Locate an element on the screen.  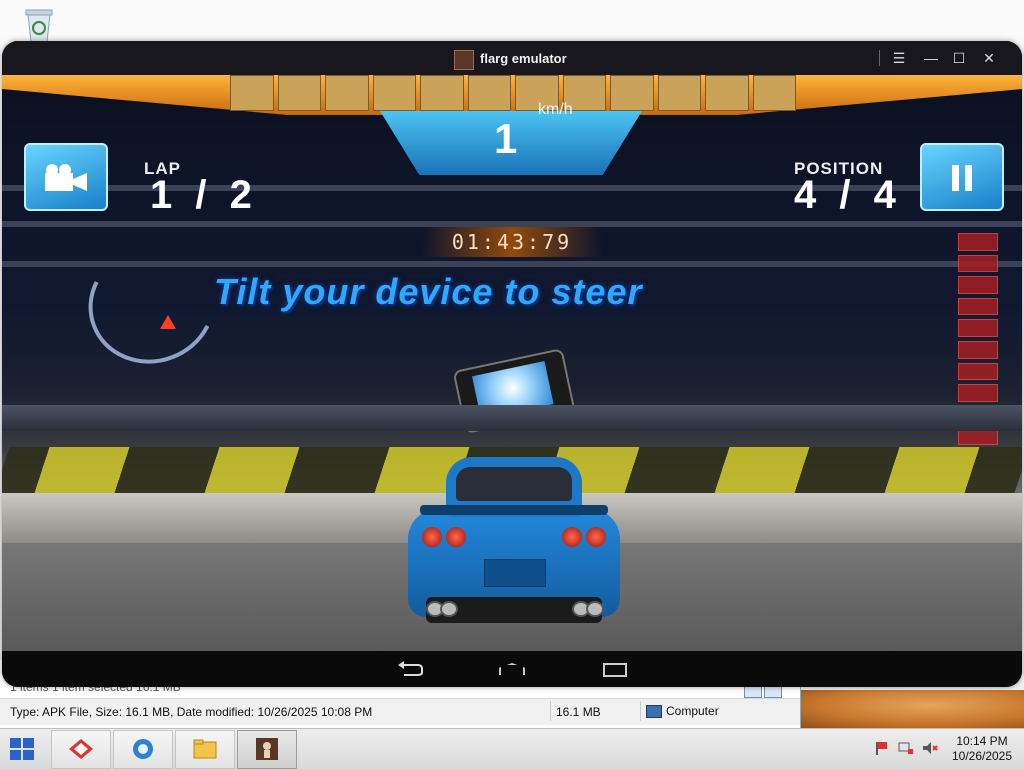
flarg-emulator-icon is located at coordinates (267, 749).